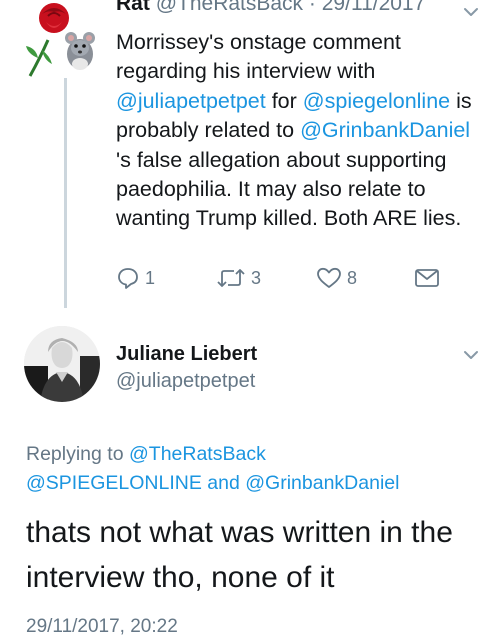  I want to click on replying-to-mention: @GrinbankDaniel, so click(322, 483).